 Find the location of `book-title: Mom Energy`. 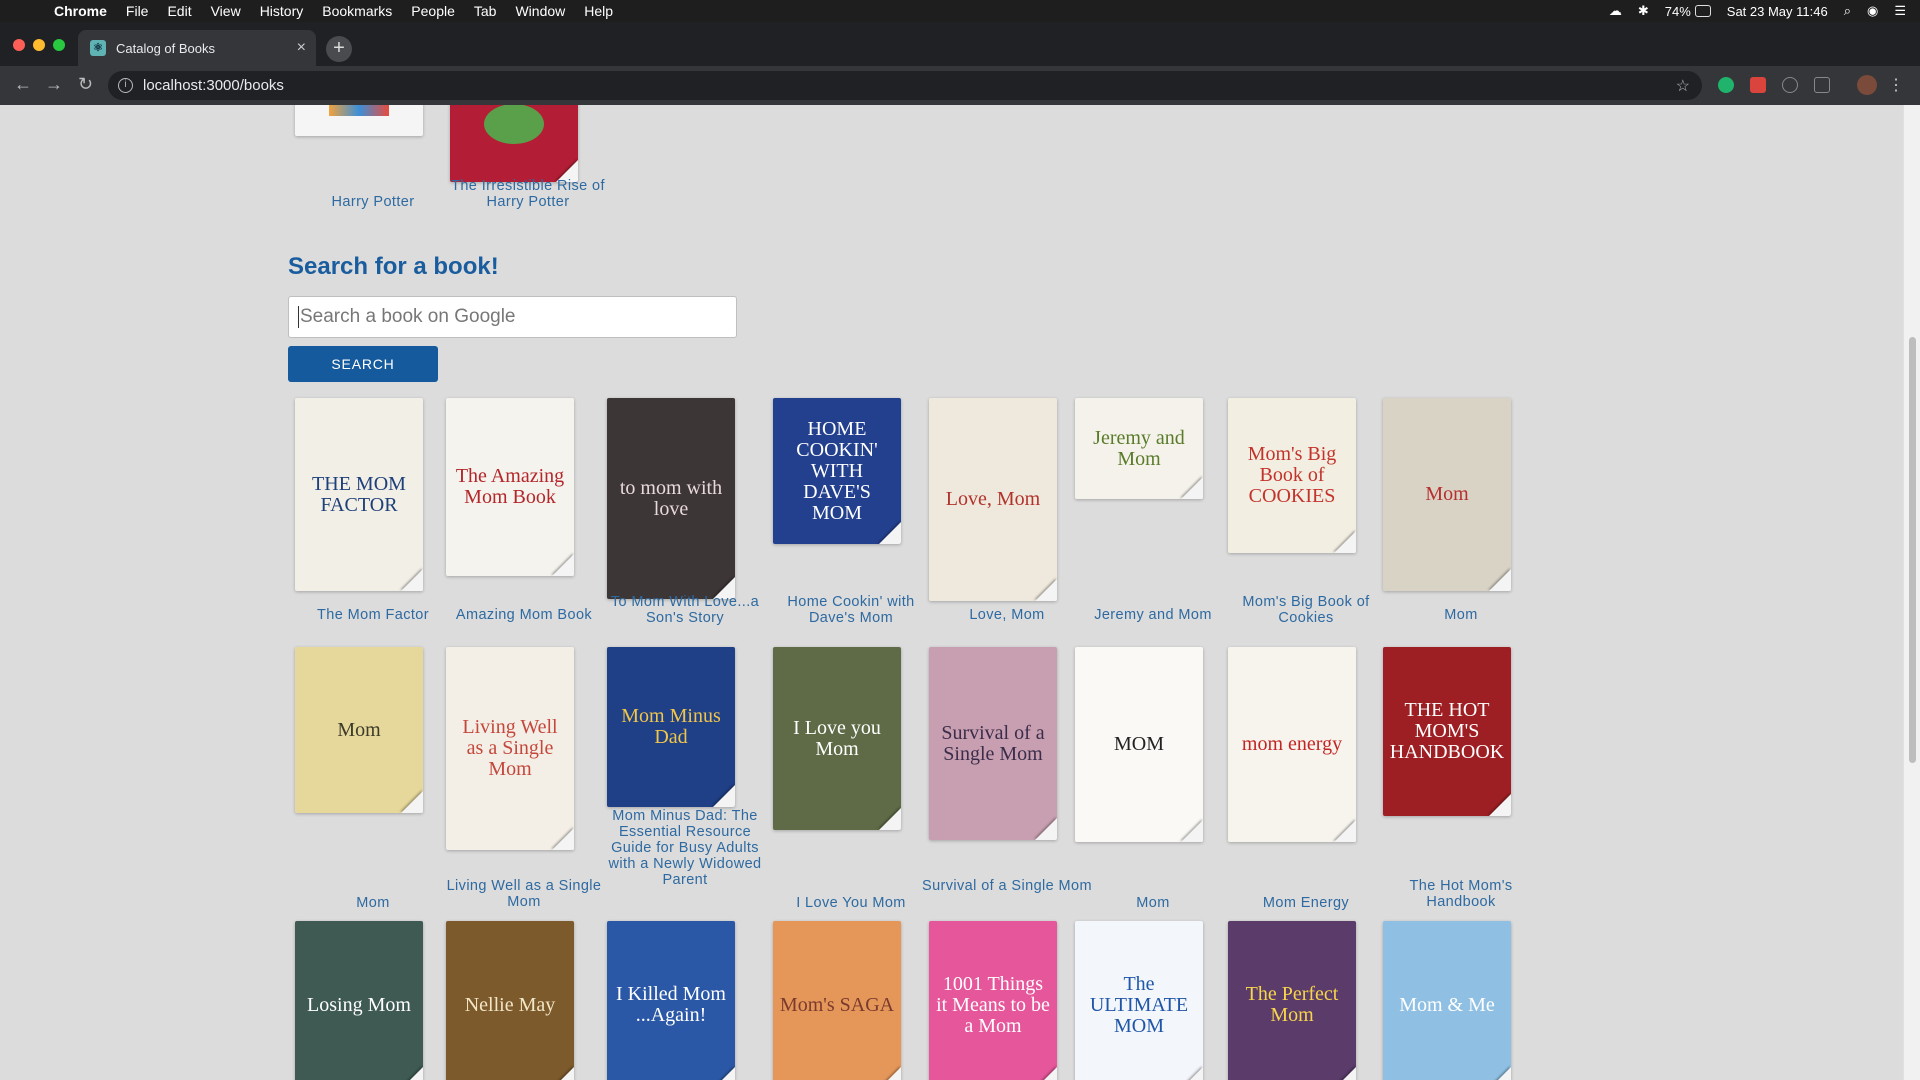

book-title: Mom Energy is located at coordinates (1306, 903).